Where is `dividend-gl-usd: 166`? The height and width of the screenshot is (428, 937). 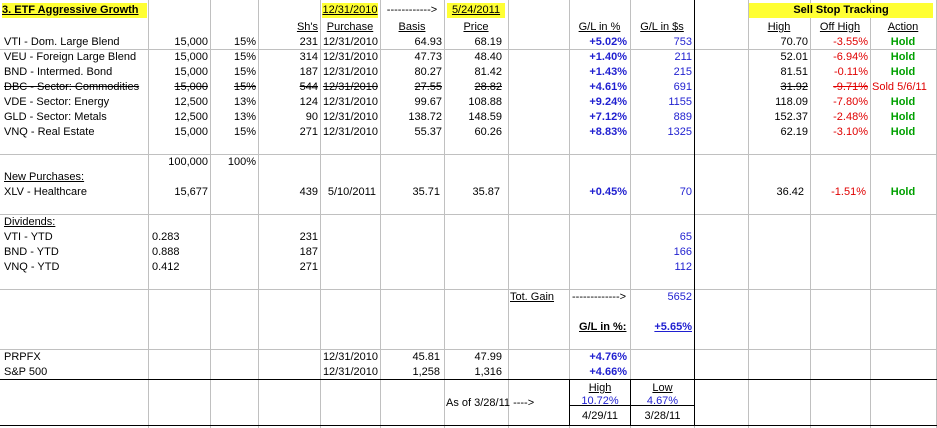 dividend-gl-usd: 166 is located at coordinates (682, 252).